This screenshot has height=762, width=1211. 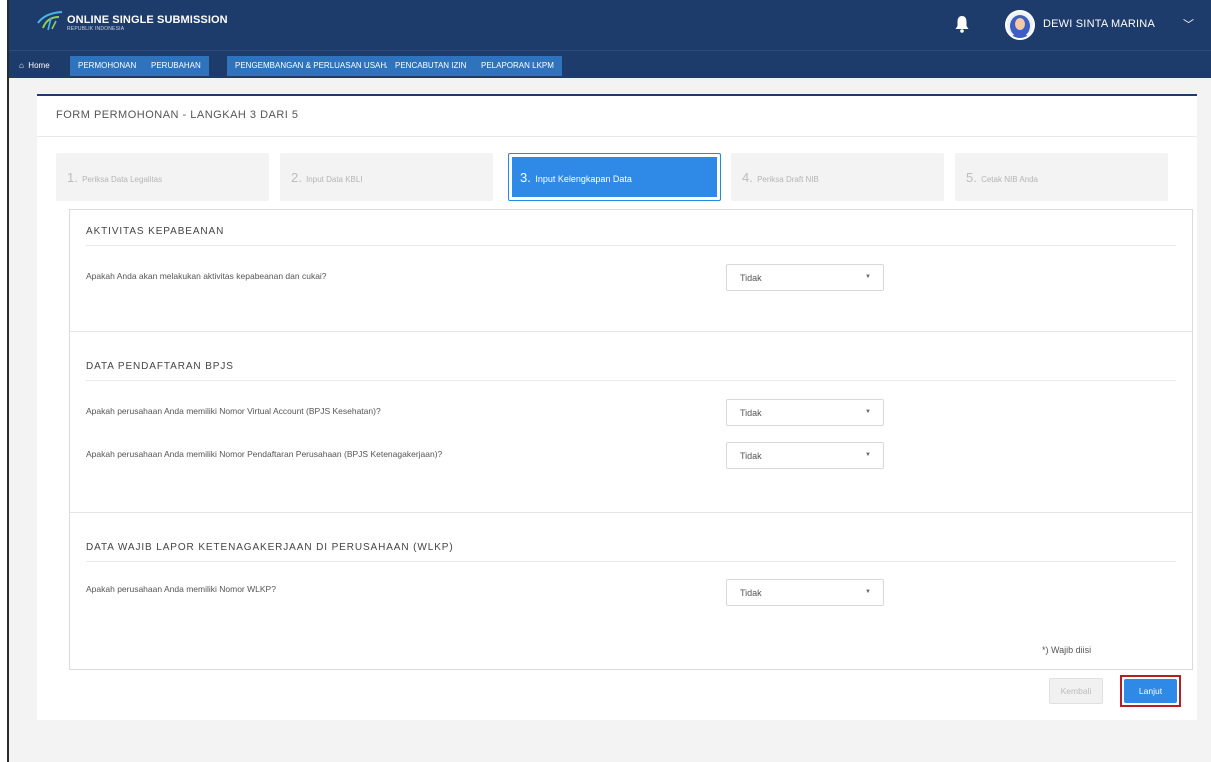 I want to click on section-title: DATA PENDAFTARAN BPJS, so click(x=160, y=366).